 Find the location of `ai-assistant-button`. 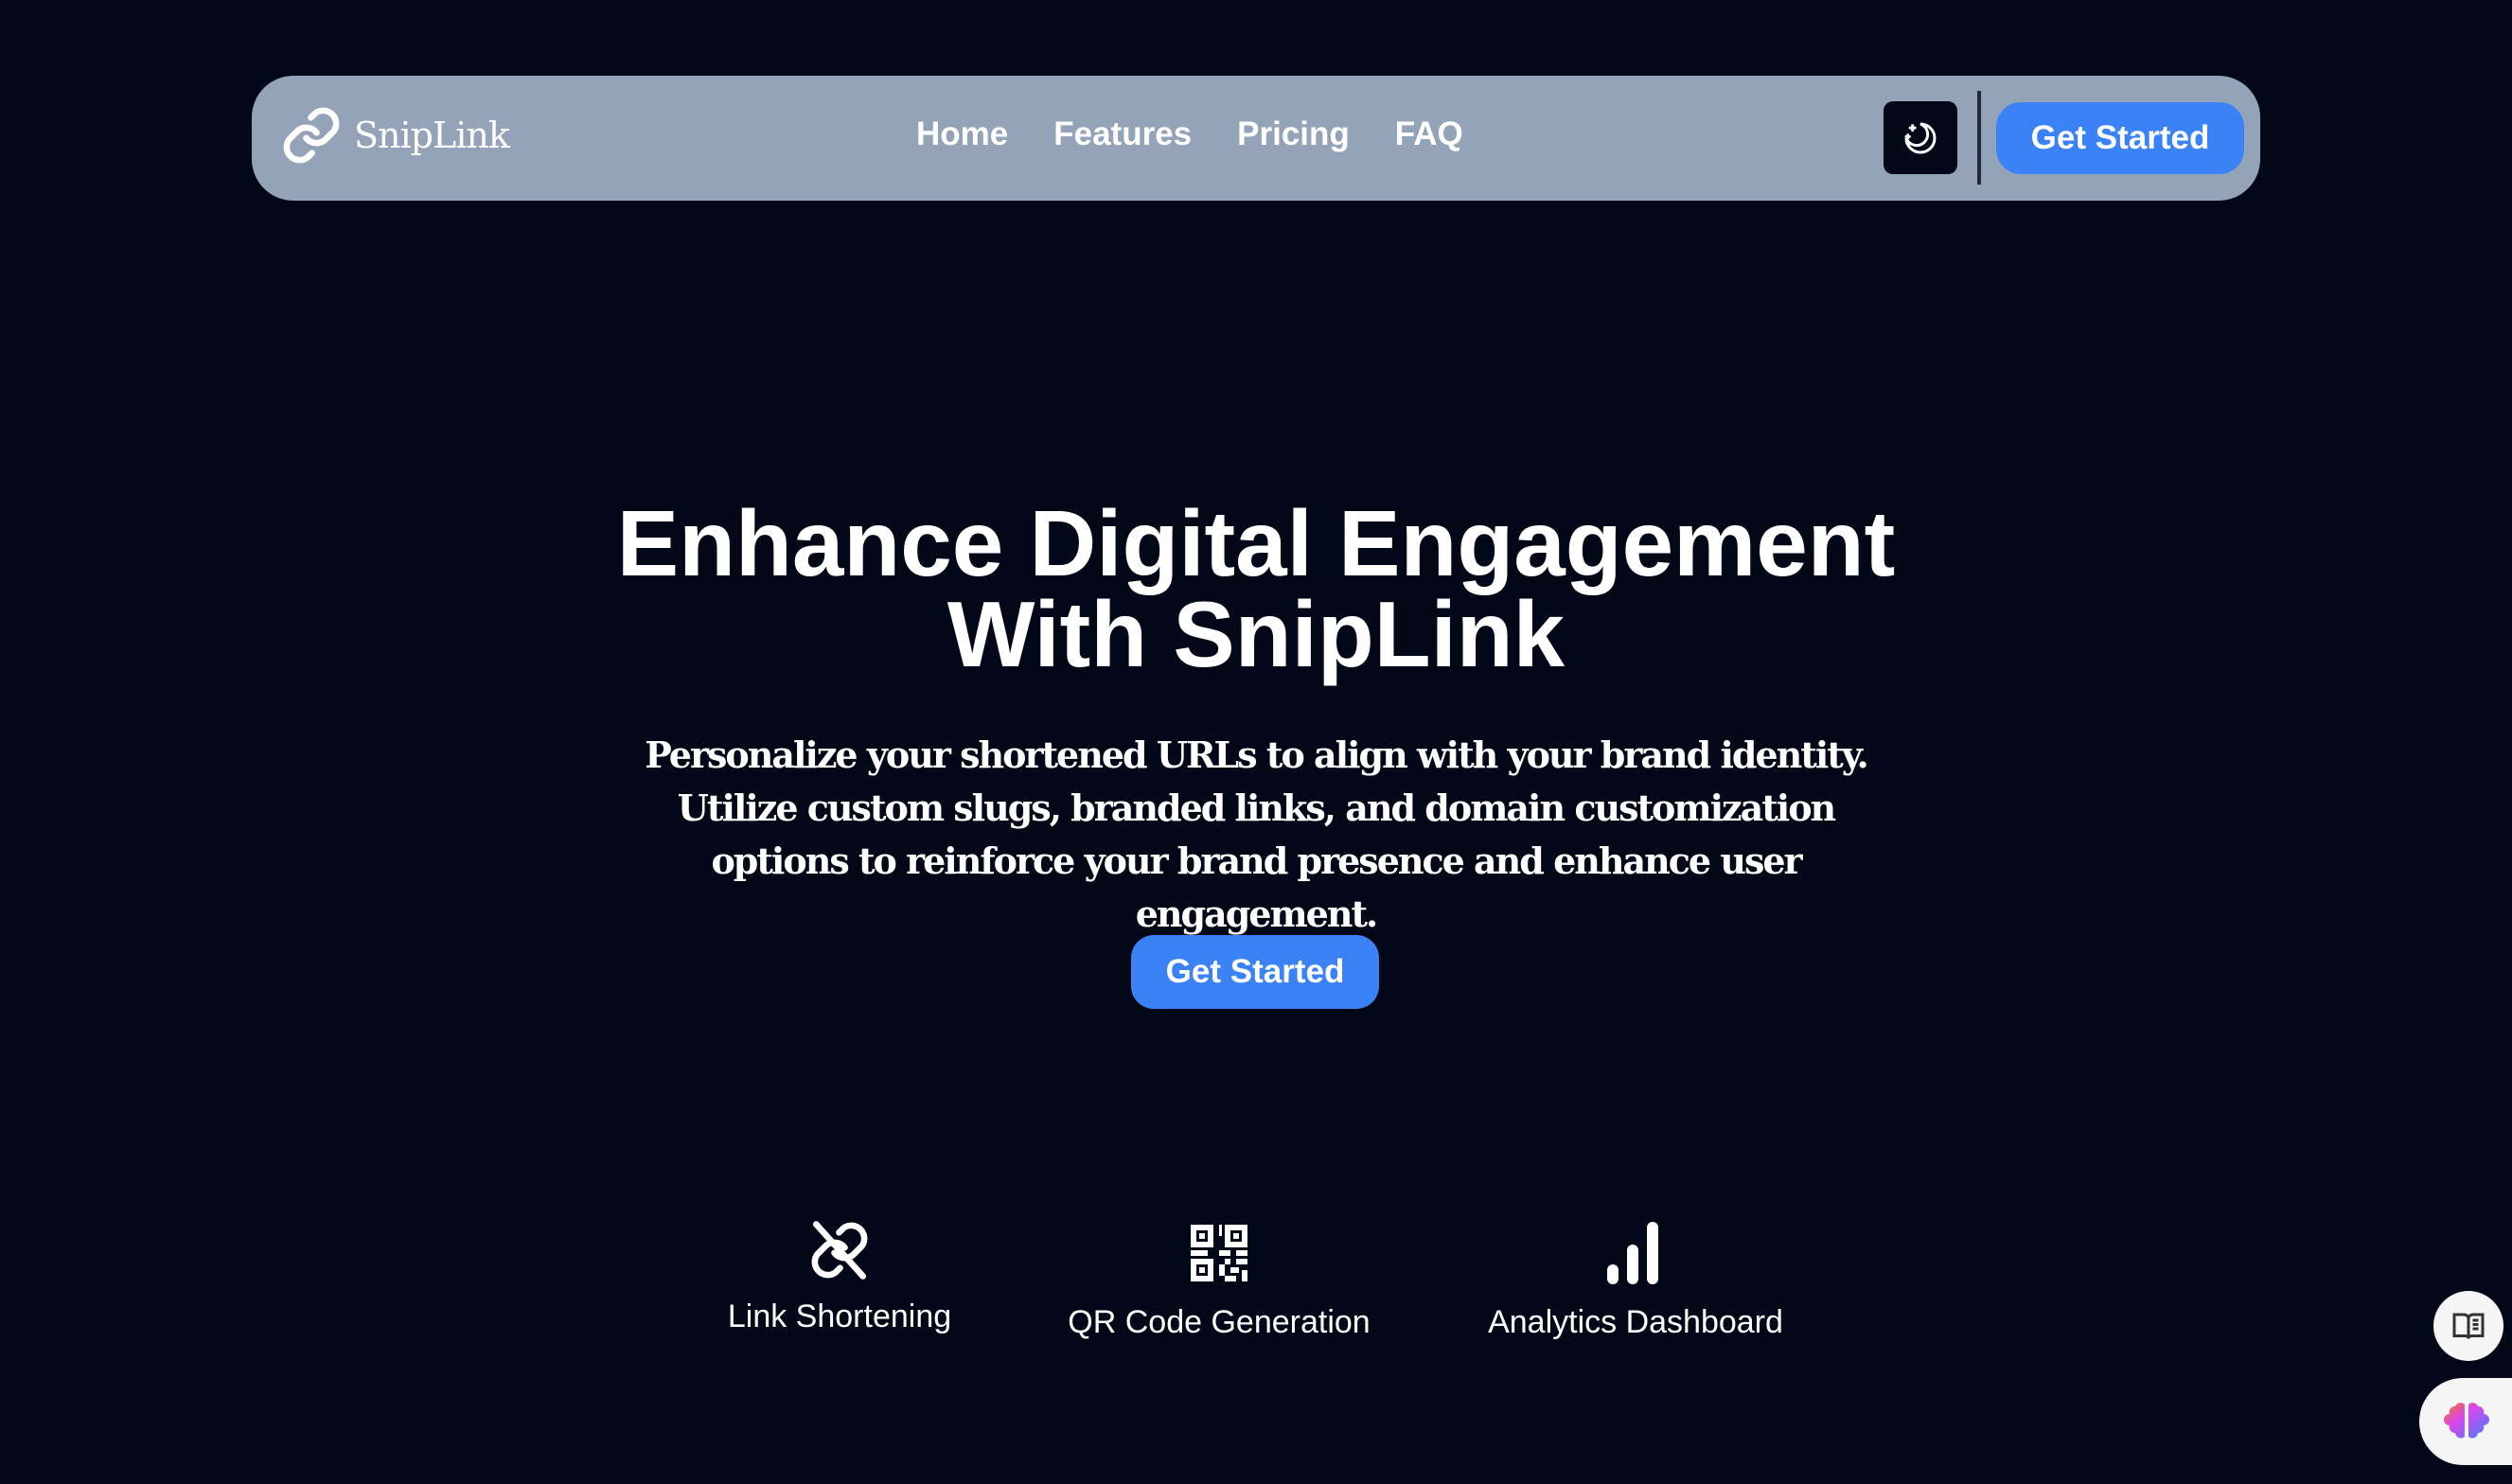

ai-assistant-button is located at coordinates (2466, 1421).